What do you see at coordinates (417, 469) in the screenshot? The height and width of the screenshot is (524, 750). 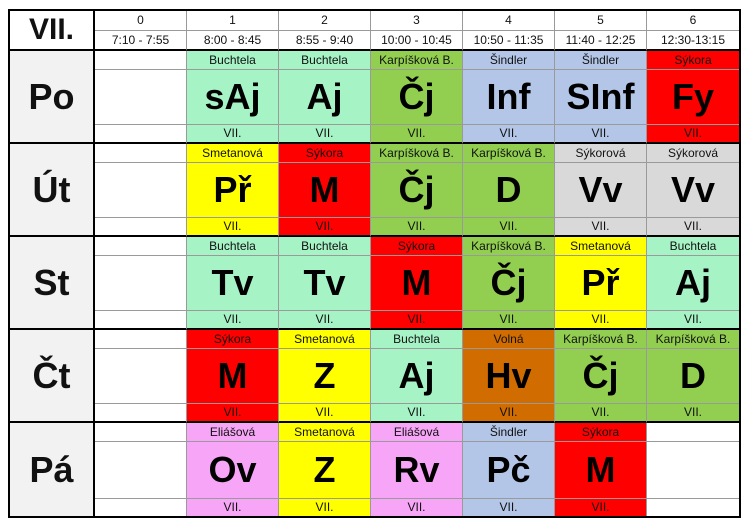 I see `lesson-cell: Eliášová Rv VII.` at bounding box center [417, 469].